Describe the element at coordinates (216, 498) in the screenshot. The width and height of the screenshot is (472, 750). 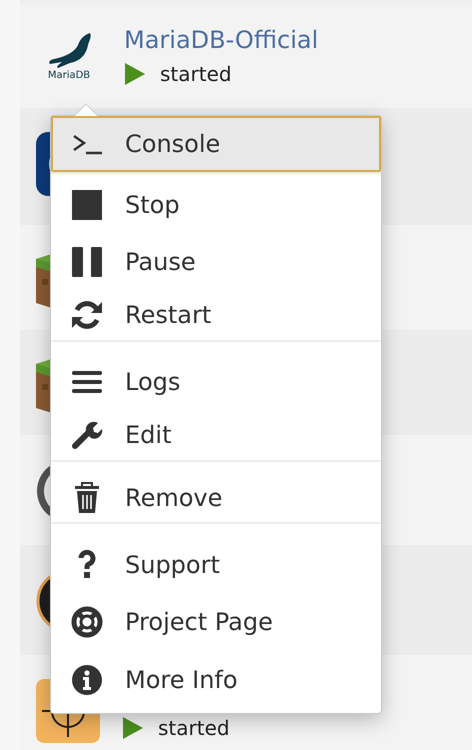
I see `menu-item: Remove` at that location.